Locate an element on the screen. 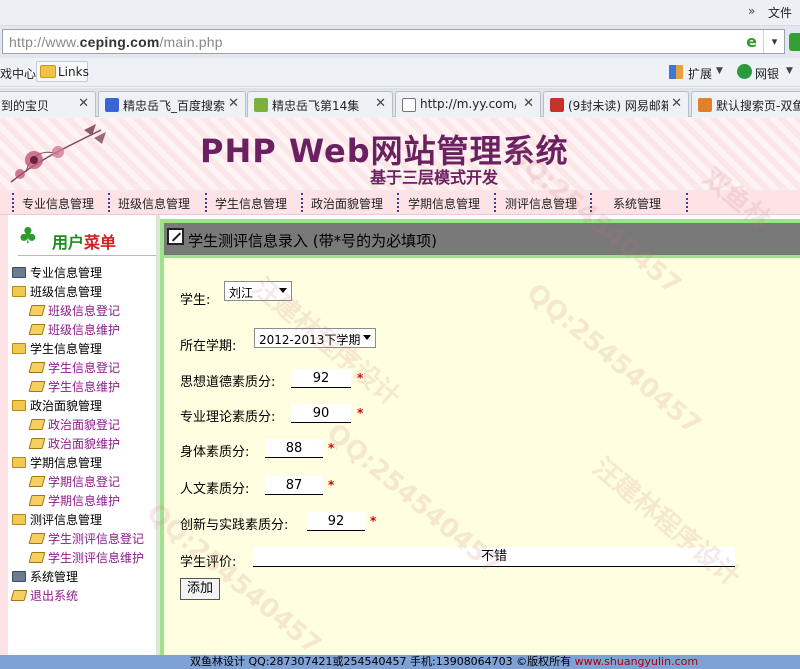 Image resolution: width=800 pixels, height=669 pixels. browser-tab: 到的宝贝 ✕ is located at coordinates (48, 104).